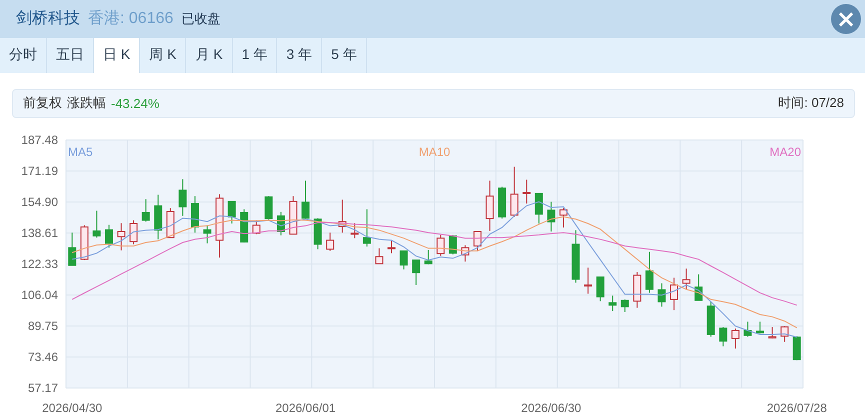 Image resolution: width=865 pixels, height=414 pixels. Describe the element at coordinates (39, 201) in the screenshot. I see `y-axis-label: 154.90` at that location.